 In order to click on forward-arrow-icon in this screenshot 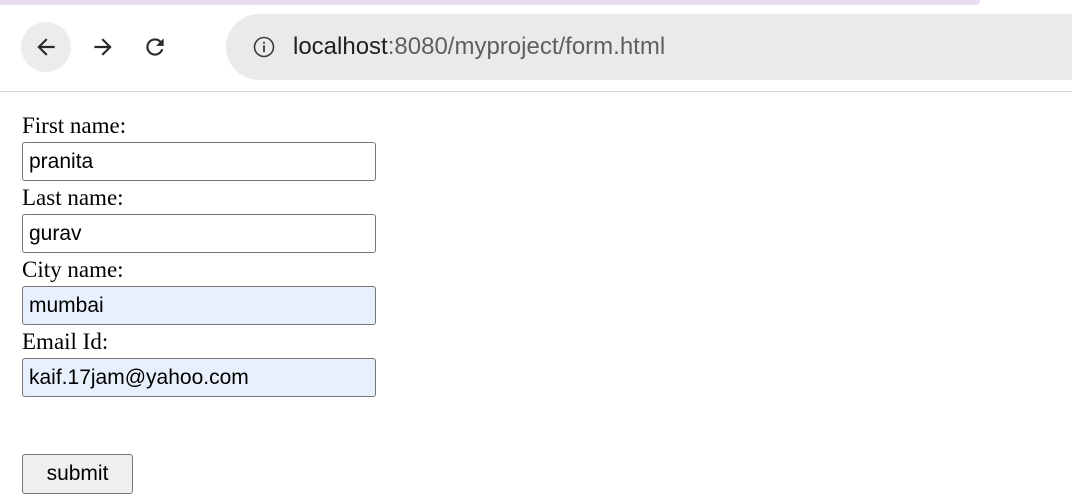, I will do `click(103, 47)`.